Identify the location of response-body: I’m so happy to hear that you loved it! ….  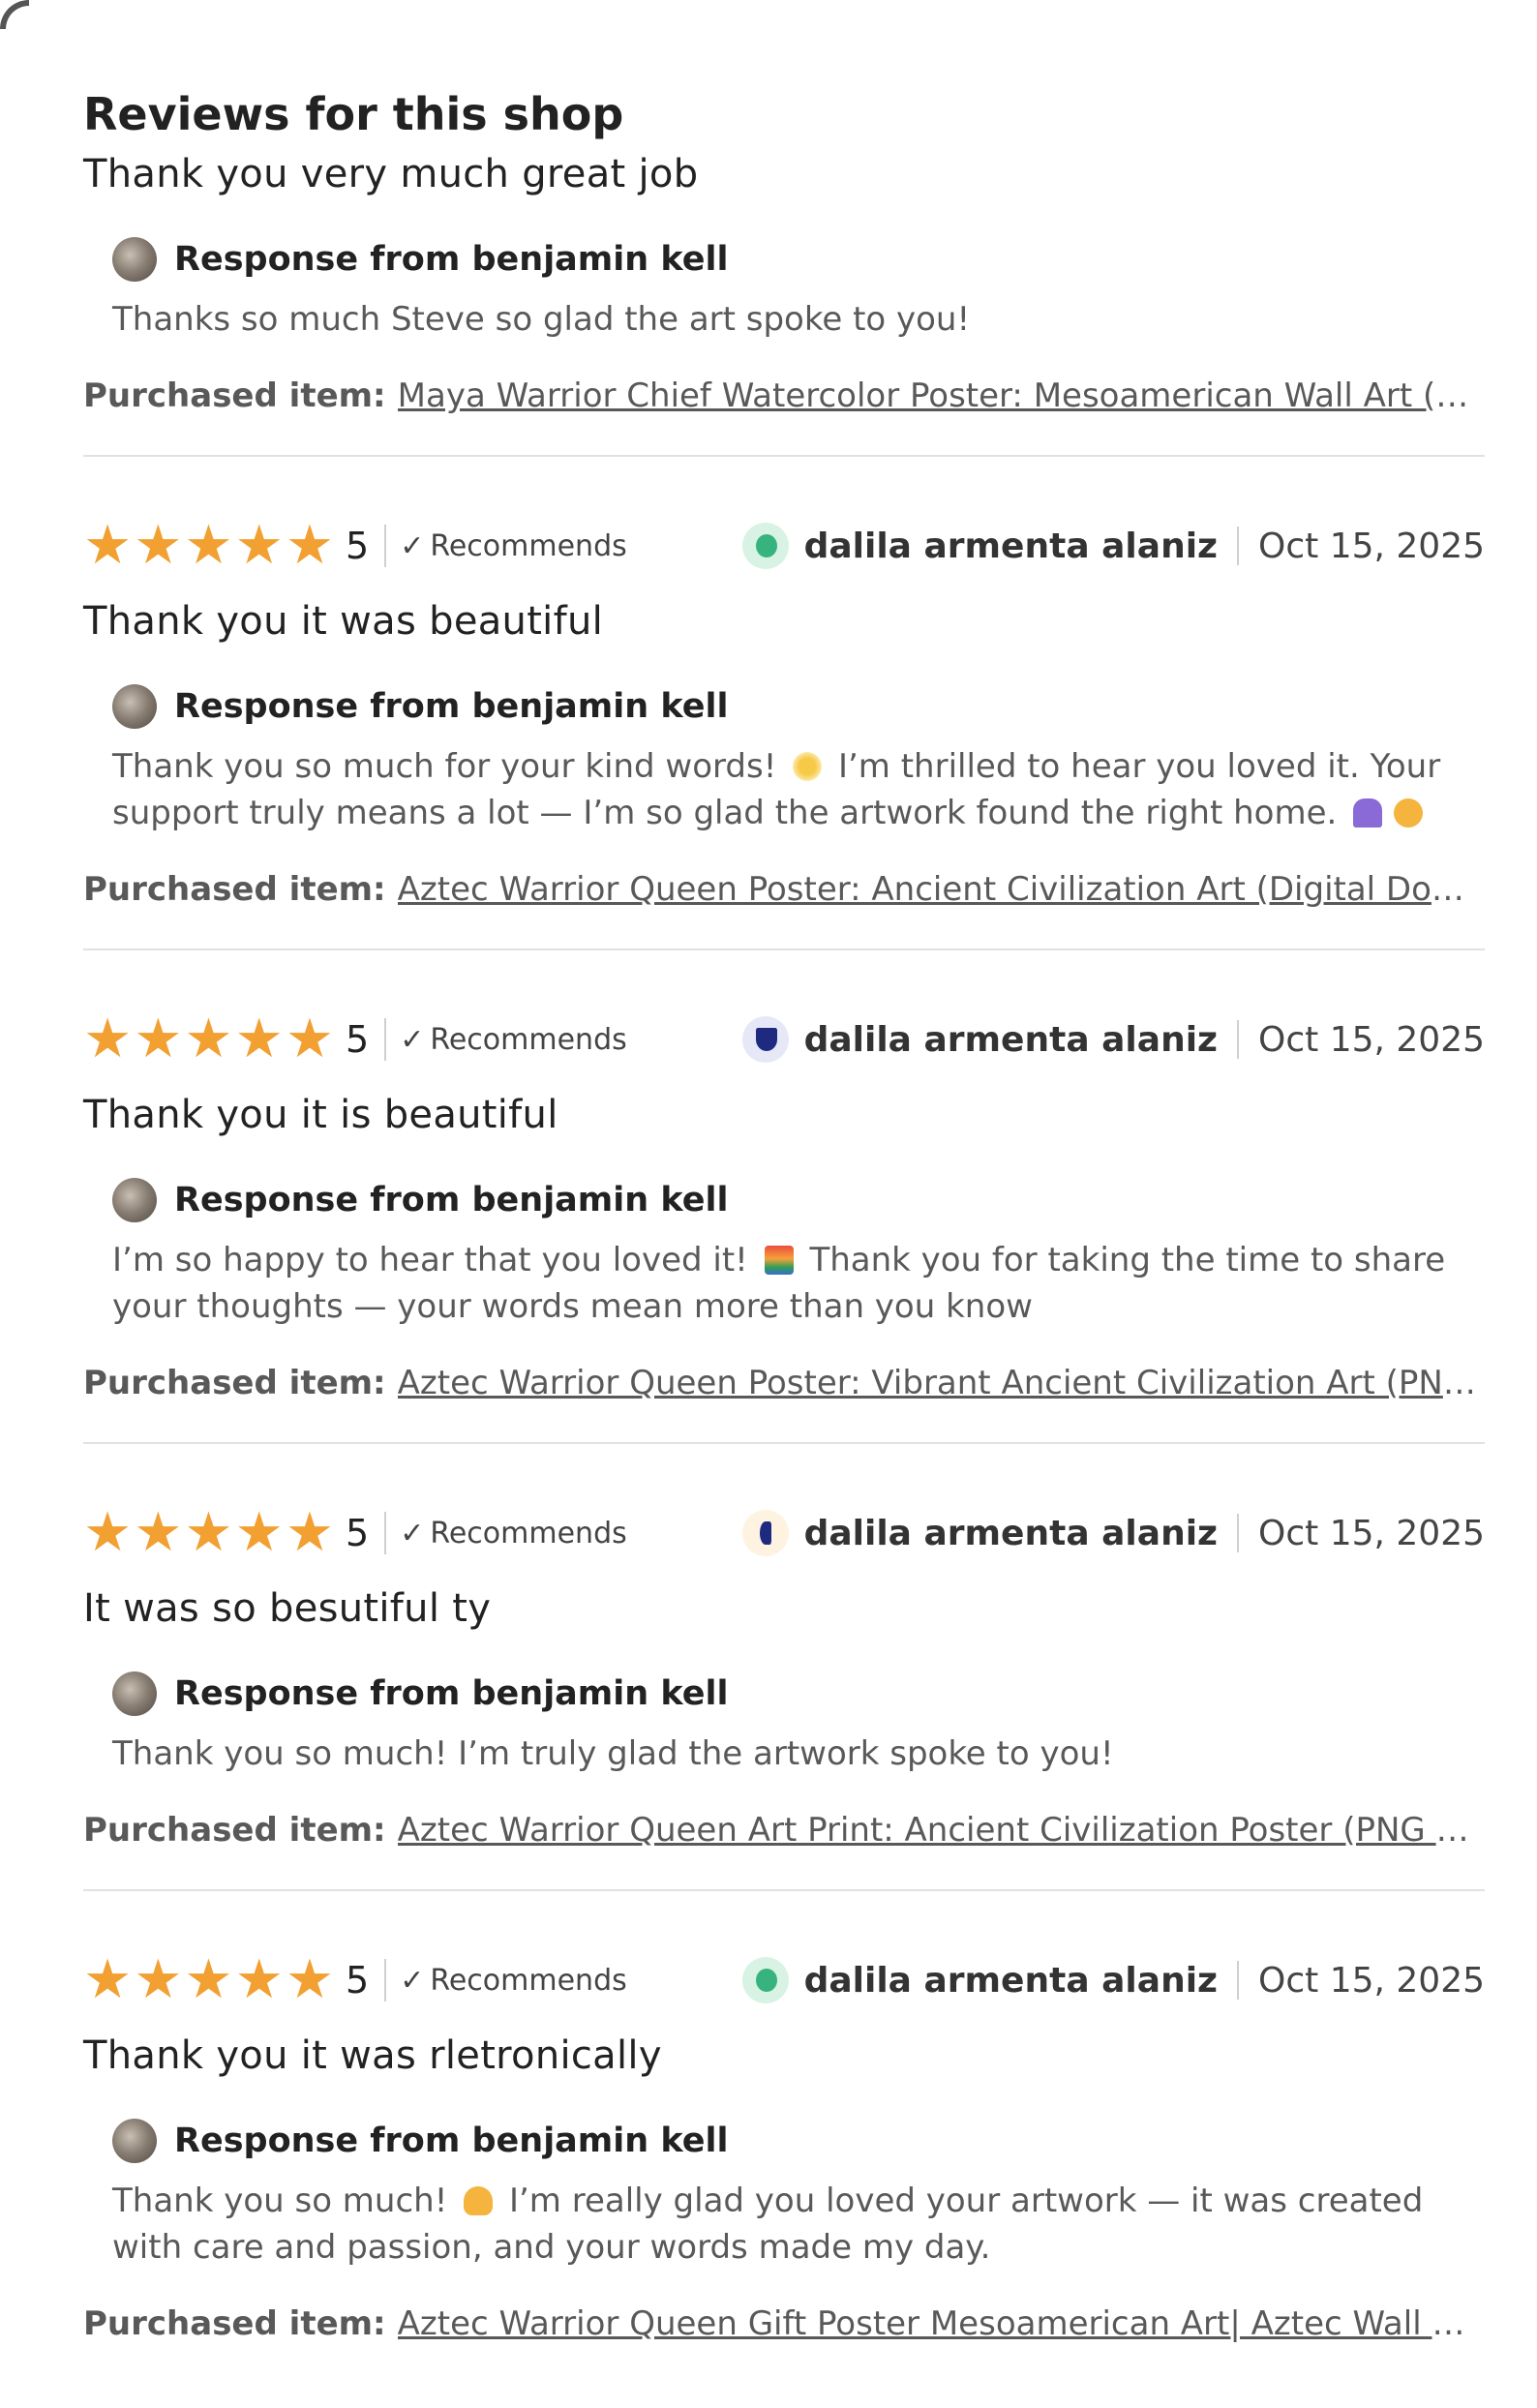
(800, 1283).